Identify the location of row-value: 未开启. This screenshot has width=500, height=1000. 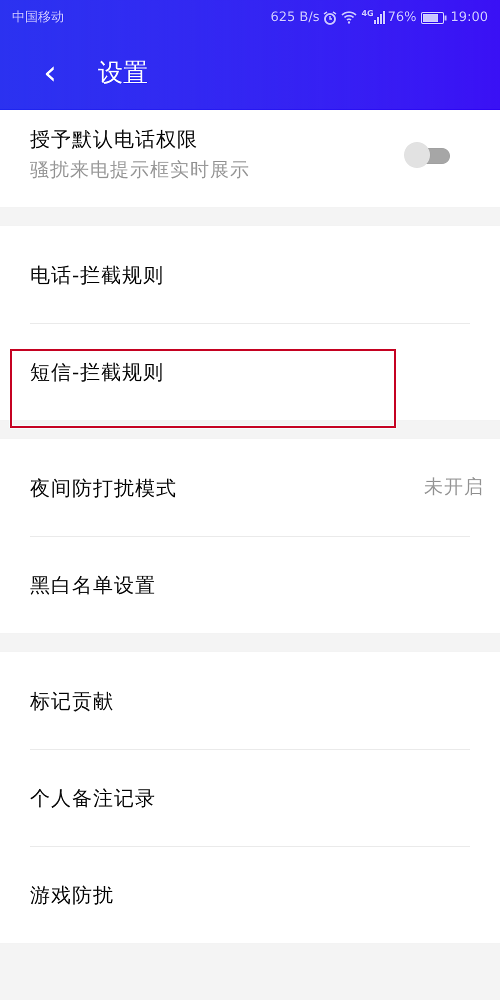
(454, 487).